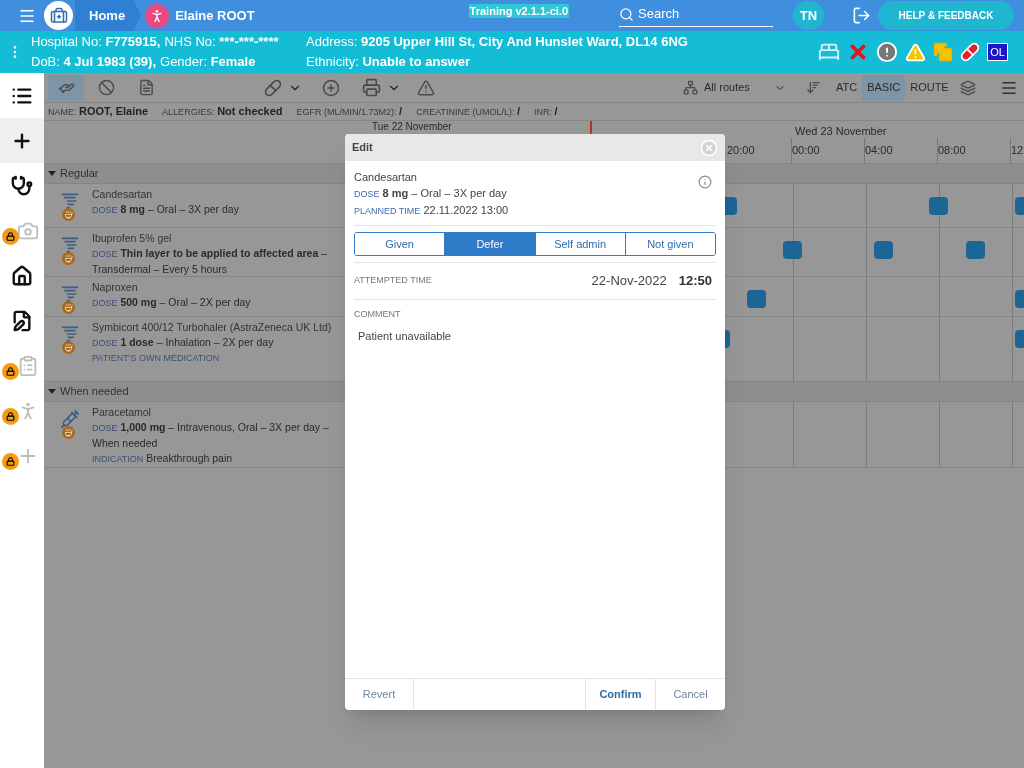 The width and height of the screenshot is (1024, 768). Describe the element at coordinates (163, 458) in the screenshot. I see `indication-text: INDICATION Breakthrough pain` at that location.